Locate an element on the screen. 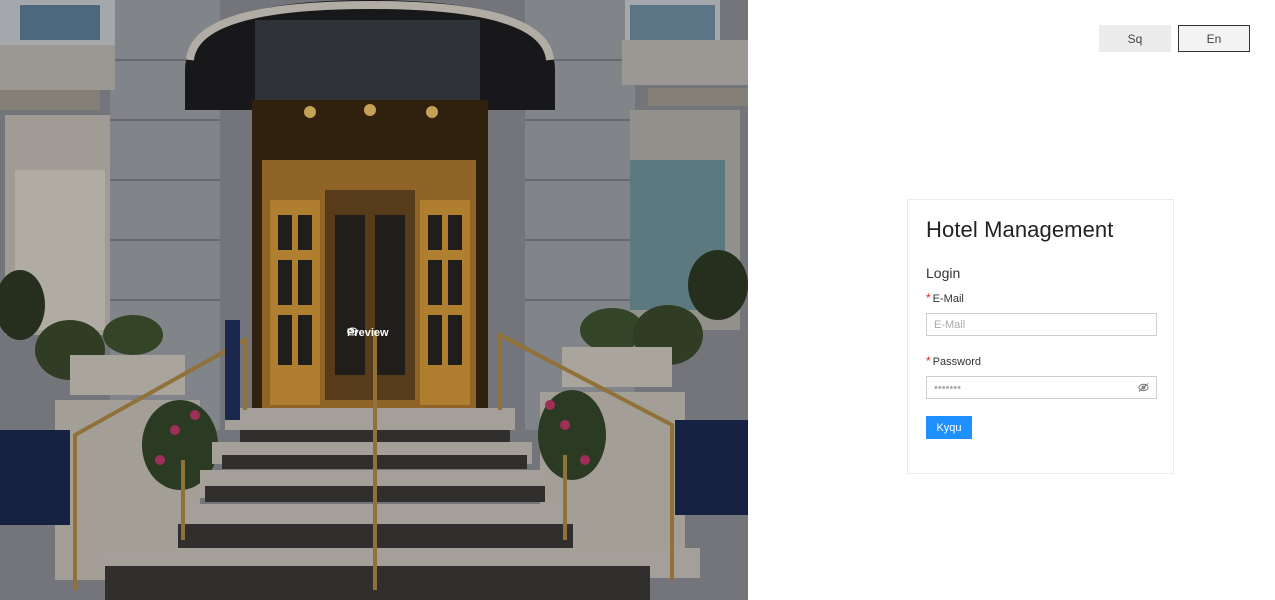 Image resolution: width=1275 pixels, height=600 pixels. preview-button: Preview is located at coordinates (368, 333).